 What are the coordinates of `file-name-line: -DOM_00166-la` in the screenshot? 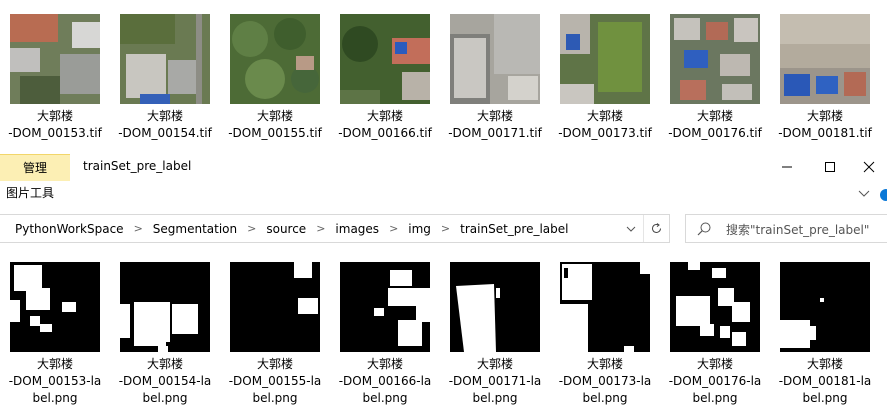 It's located at (385, 381).